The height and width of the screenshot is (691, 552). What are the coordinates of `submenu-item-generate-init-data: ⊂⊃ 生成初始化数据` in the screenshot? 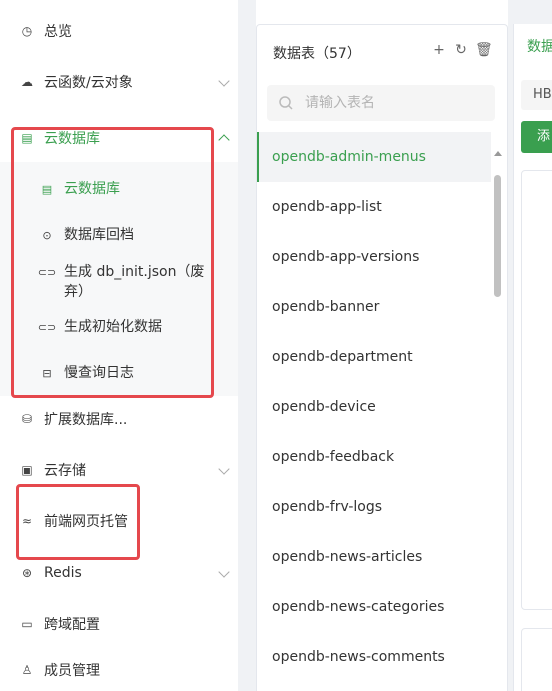 It's located at (119, 327).